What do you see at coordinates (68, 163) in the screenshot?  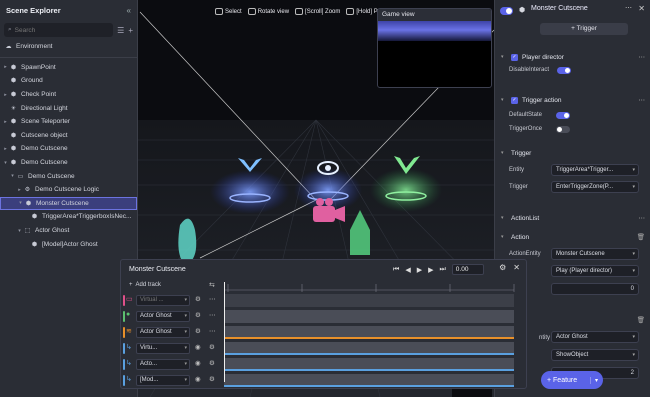 I see `tree-item: ▾ ⬢ Demo Cutscene` at bounding box center [68, 163].